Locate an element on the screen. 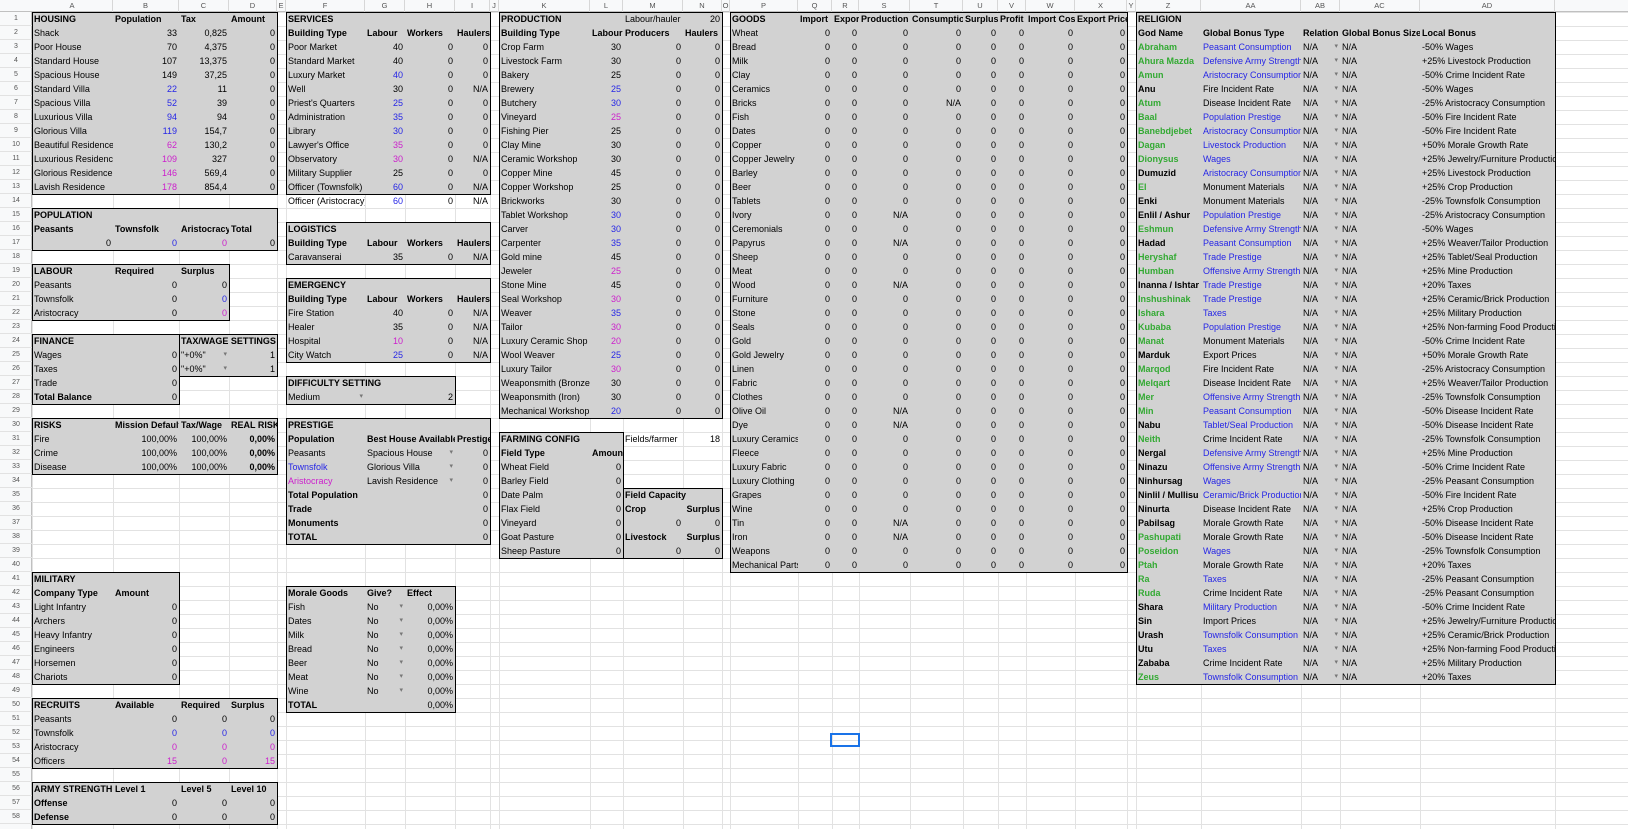  military-amount: 0 is located at coordinates (146, 677).